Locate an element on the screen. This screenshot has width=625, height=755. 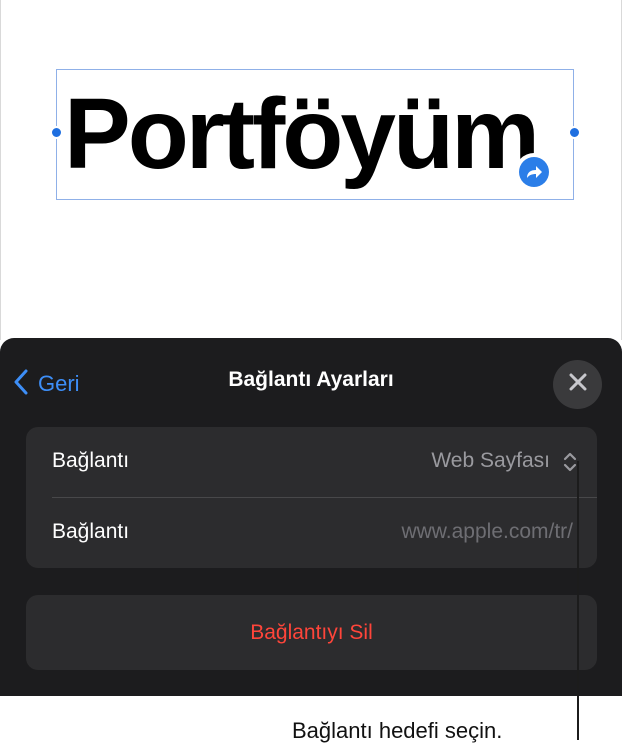
canvas-edge-left is located at coordinates (0, 170).